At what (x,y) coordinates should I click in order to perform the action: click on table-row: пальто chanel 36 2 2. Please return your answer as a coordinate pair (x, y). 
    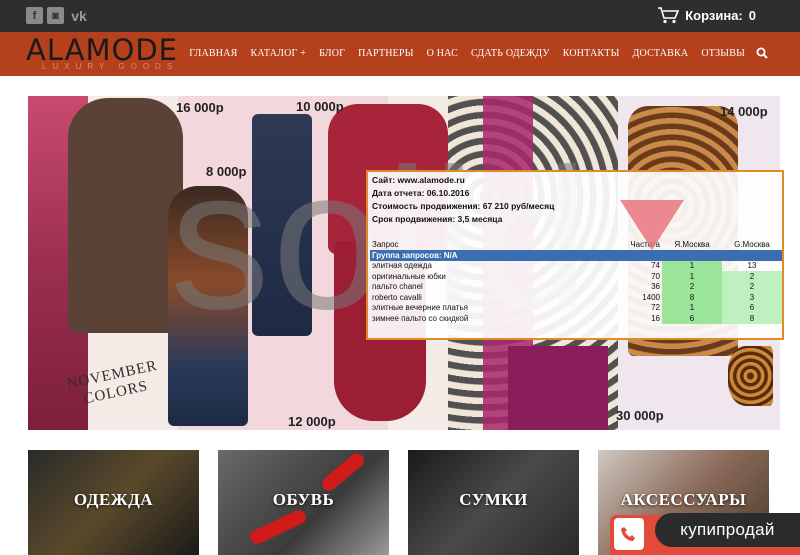
    Looking at the image, I should click on (576, 286).